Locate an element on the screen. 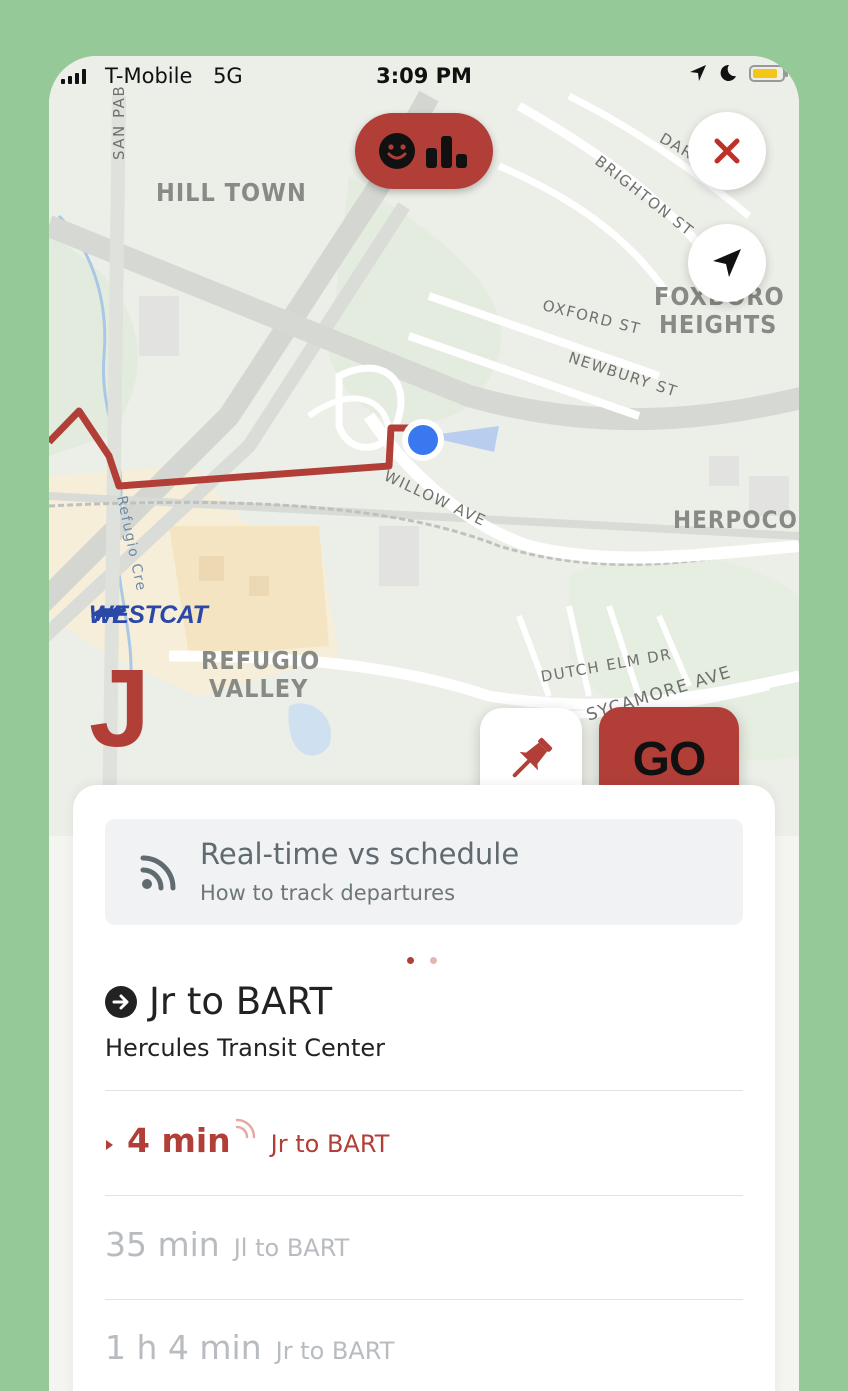  pushpin-icon is located at coordinates (532, 757).